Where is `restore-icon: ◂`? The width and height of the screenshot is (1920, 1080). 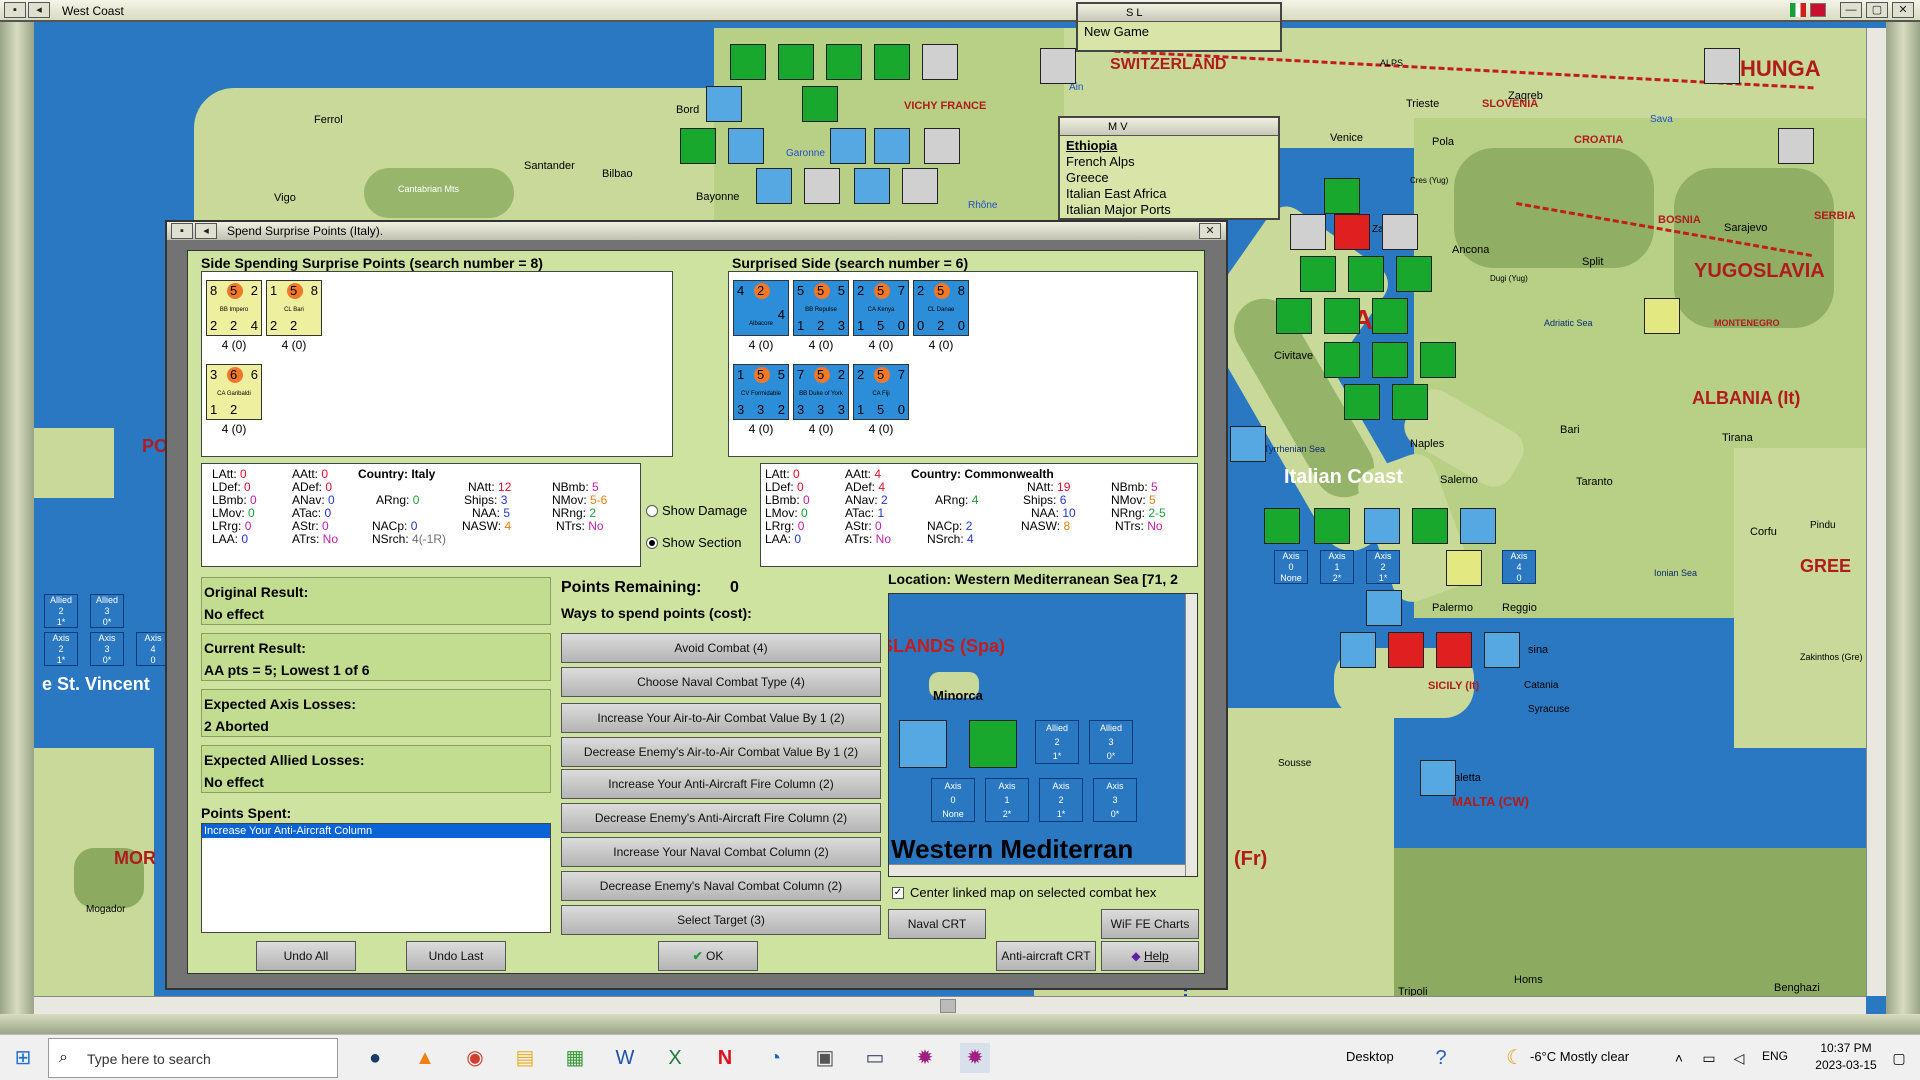 restore-icon: ◂ is located at coordinates (39, 10).